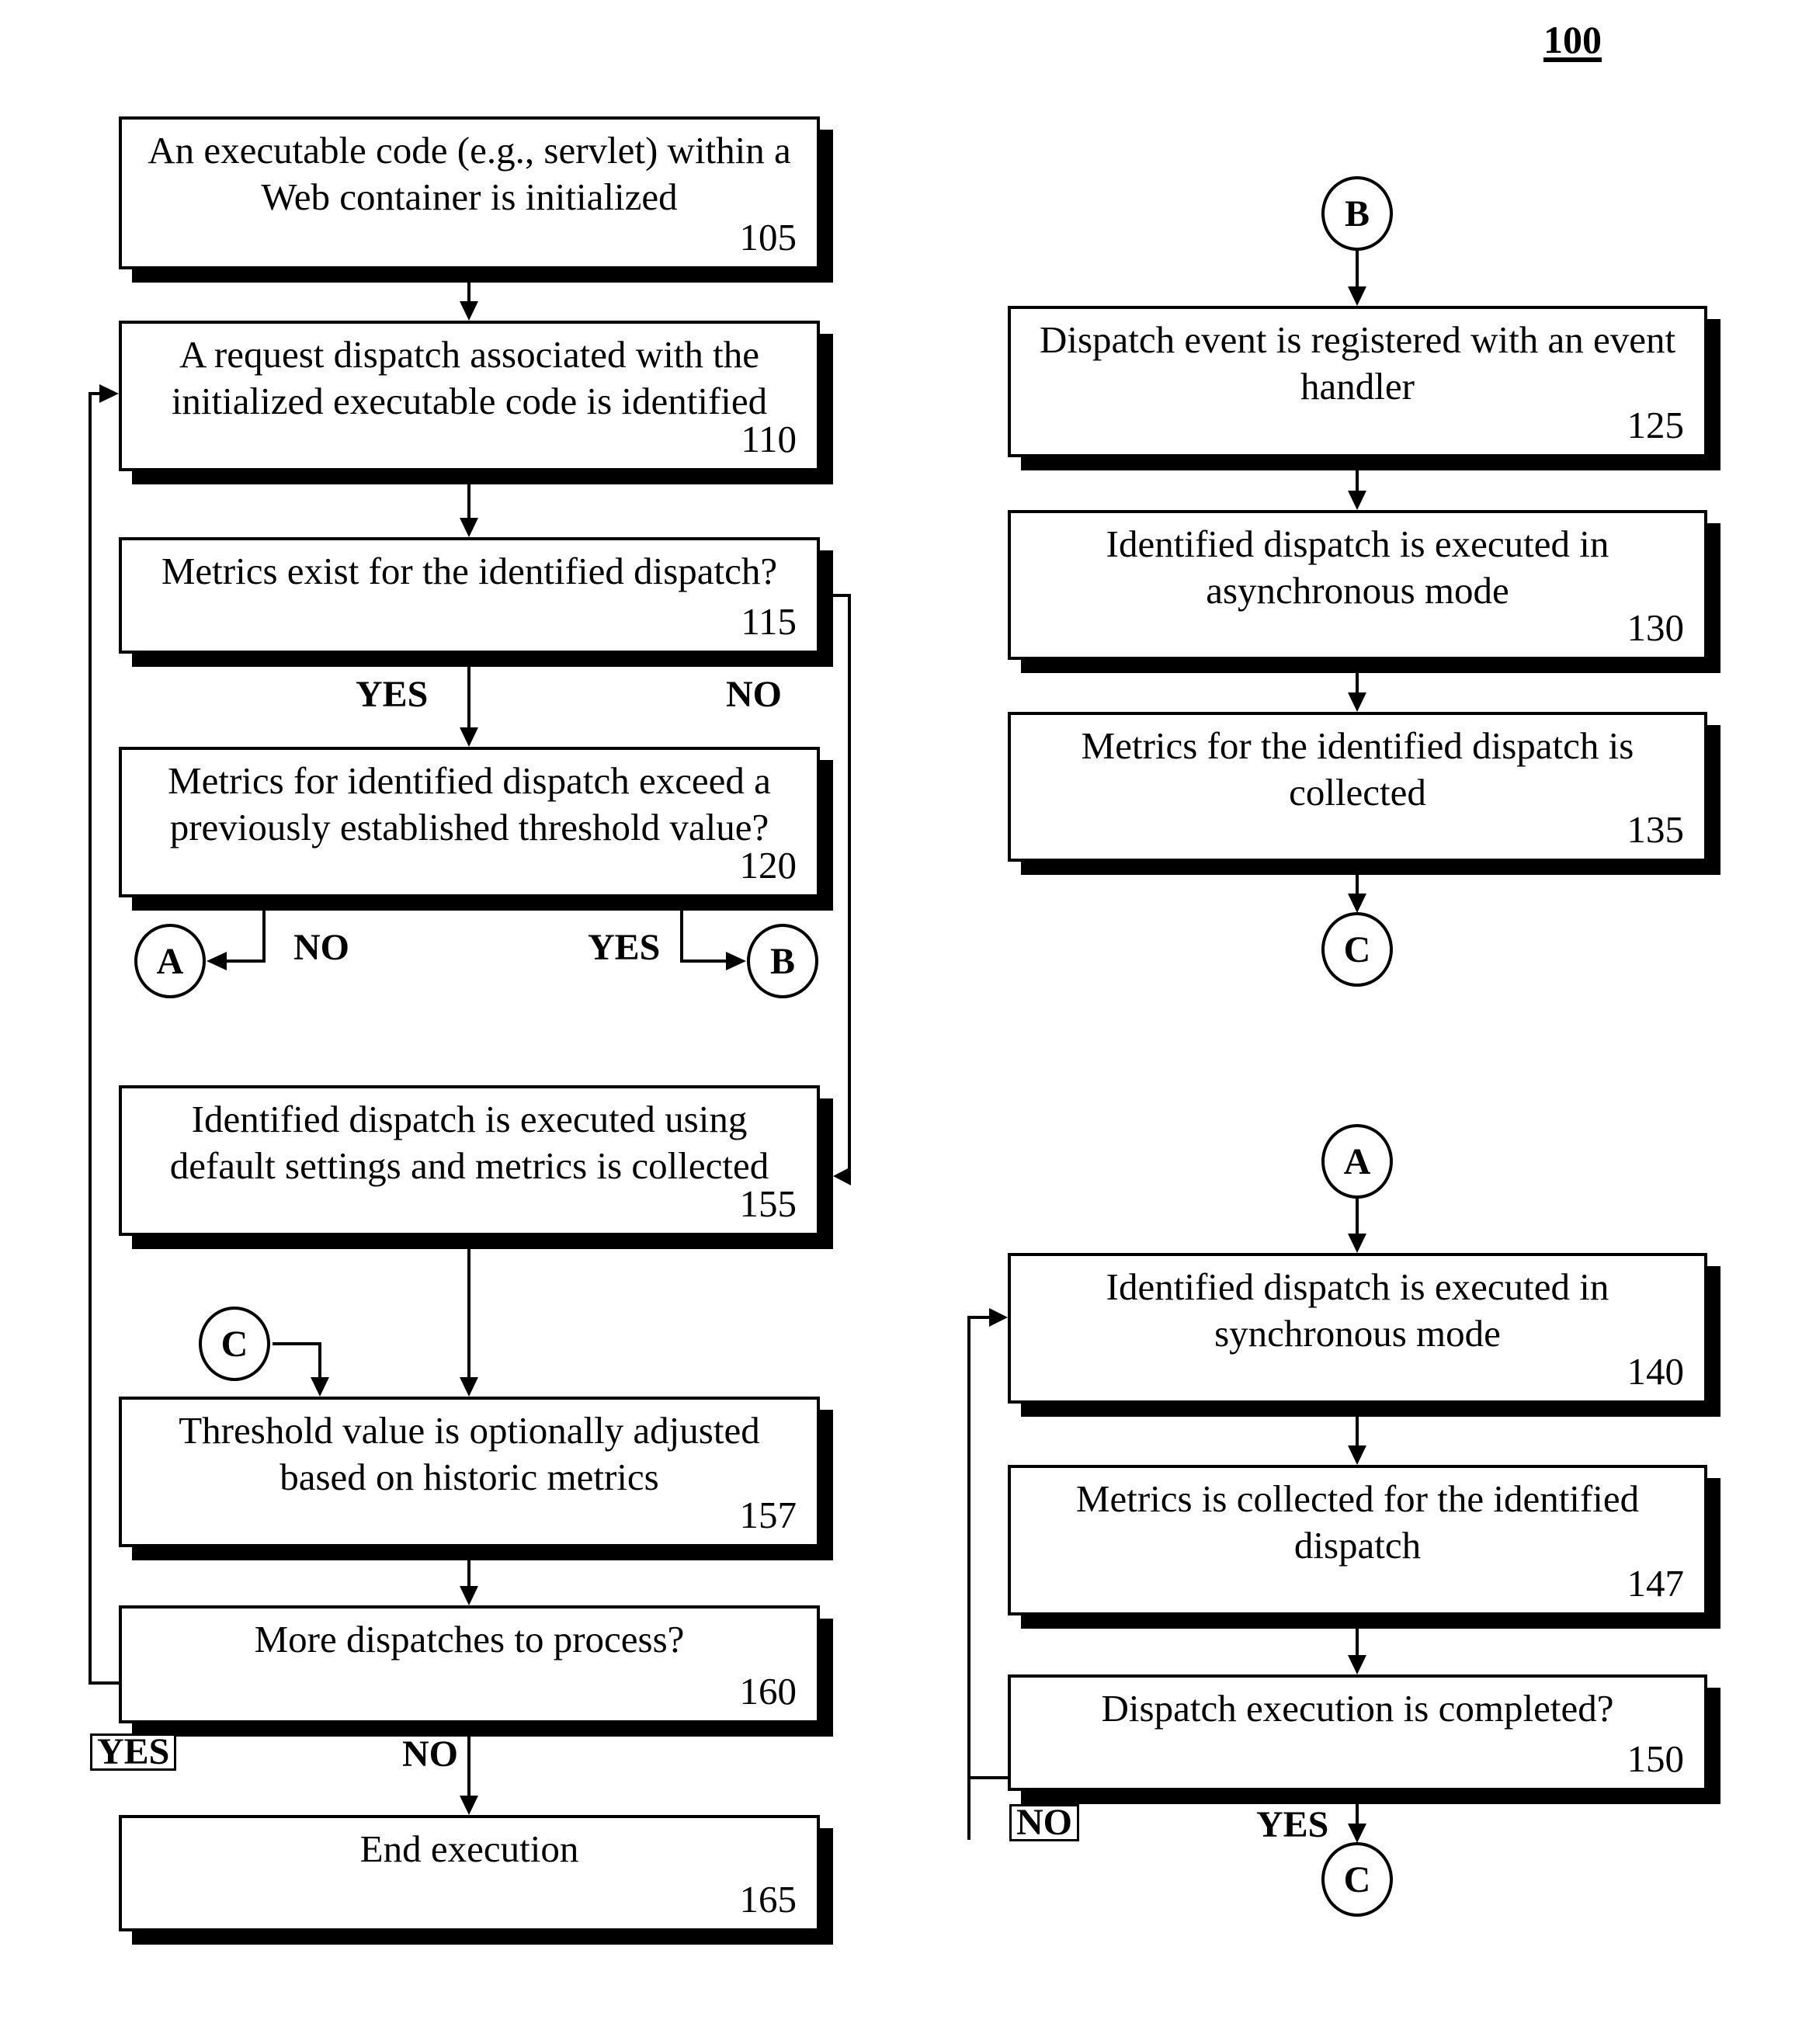 This screenshot has height=2044, width=1809. What do you see at coordinates (1572, 39) in the screenshot?
I see `figure-number: 100` at bounding box center [1572, 39].